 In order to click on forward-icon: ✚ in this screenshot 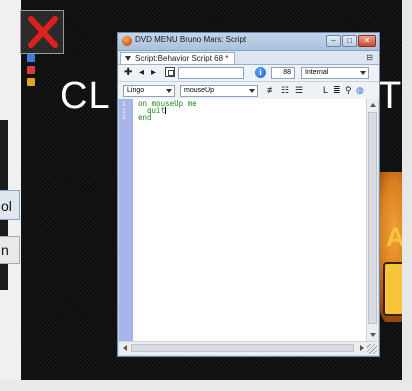, I will do `click(128, 72)`.